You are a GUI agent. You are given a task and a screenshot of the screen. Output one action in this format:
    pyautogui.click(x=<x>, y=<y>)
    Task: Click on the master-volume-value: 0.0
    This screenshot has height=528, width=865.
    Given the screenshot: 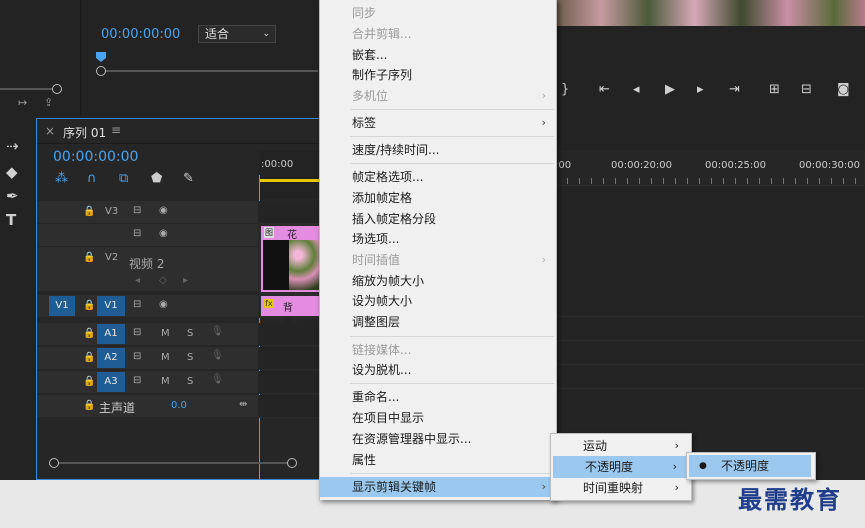 What is the action you would take?
    pyautogui.click(x=179, y=405)
    